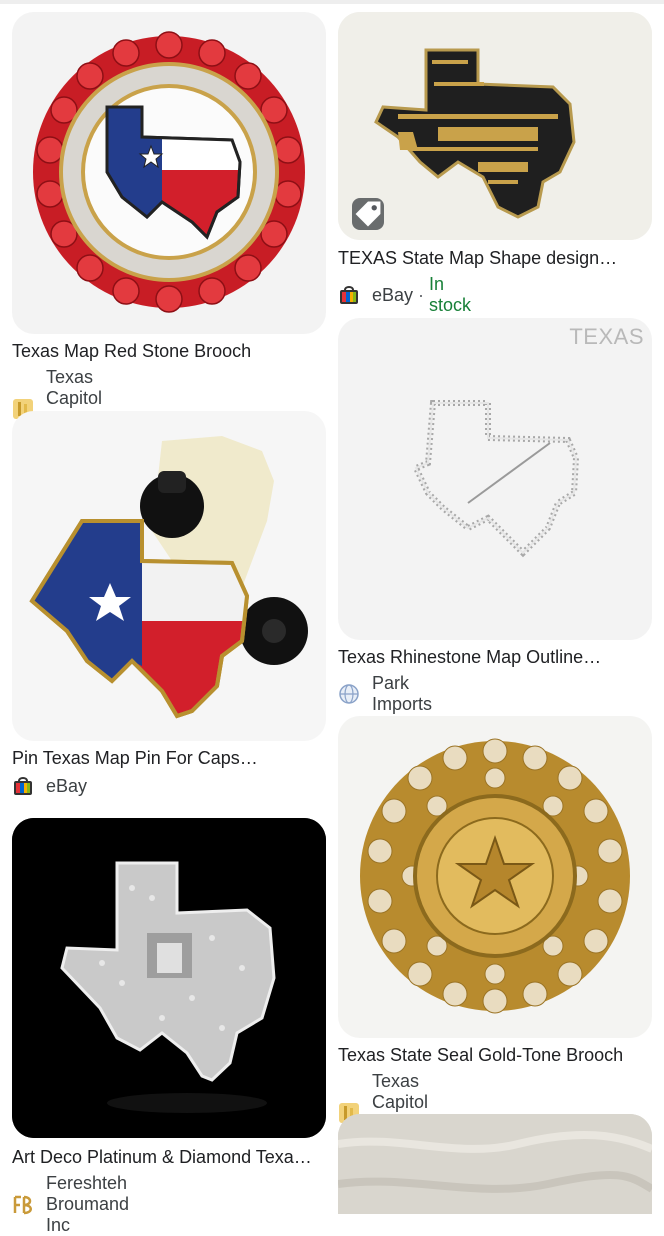  Describe the element at coordinates (495, 1055) in the screenshot. I see `result-title: Texas State Seal Gold-Tone Brooch` at that location.